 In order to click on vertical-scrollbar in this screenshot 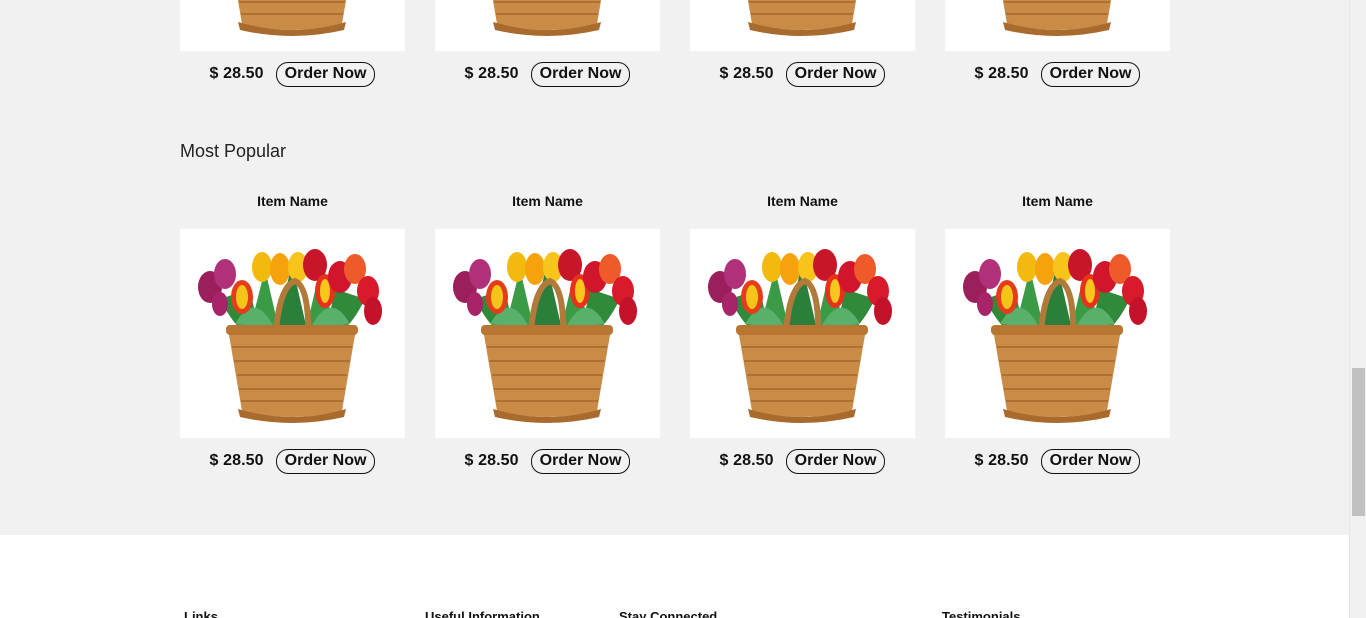, I will do `click(1357, 309)`.